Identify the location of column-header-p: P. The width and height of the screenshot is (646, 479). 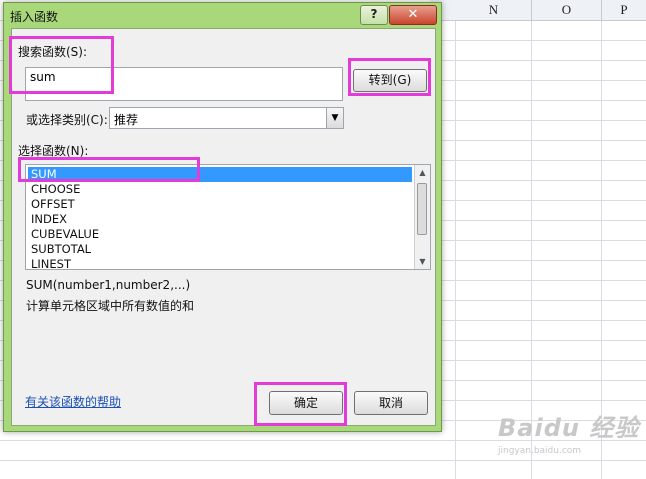
(624, 10).